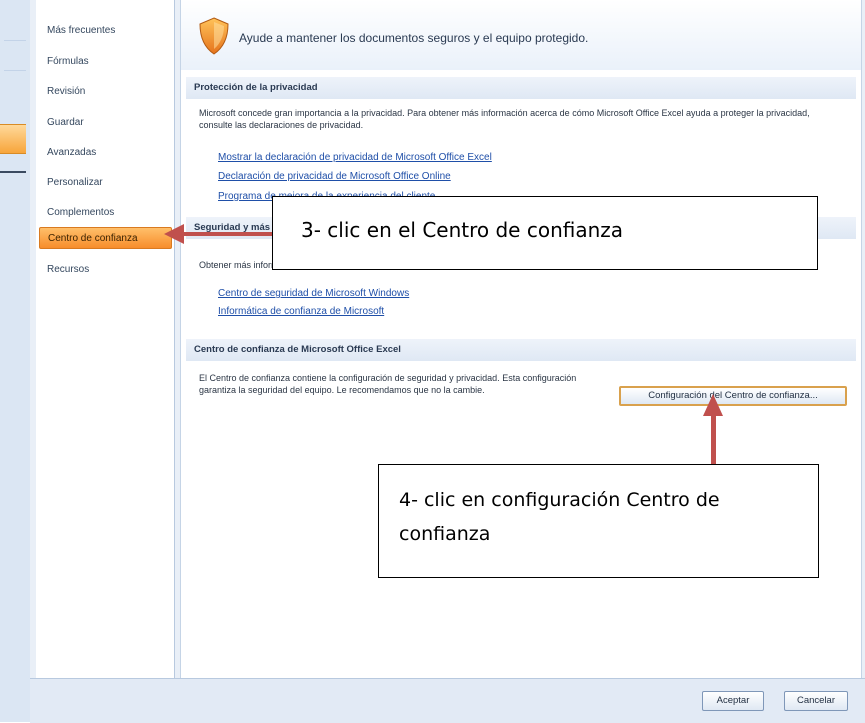 Image resolution: width=865 pixels, height=723 pixels. What do you see at coordinates (313, 293) in the screenshot?
I see `link-windows-security-center: Centro de seguridad de Microsoft Windows` at bounding box center [313, 293].